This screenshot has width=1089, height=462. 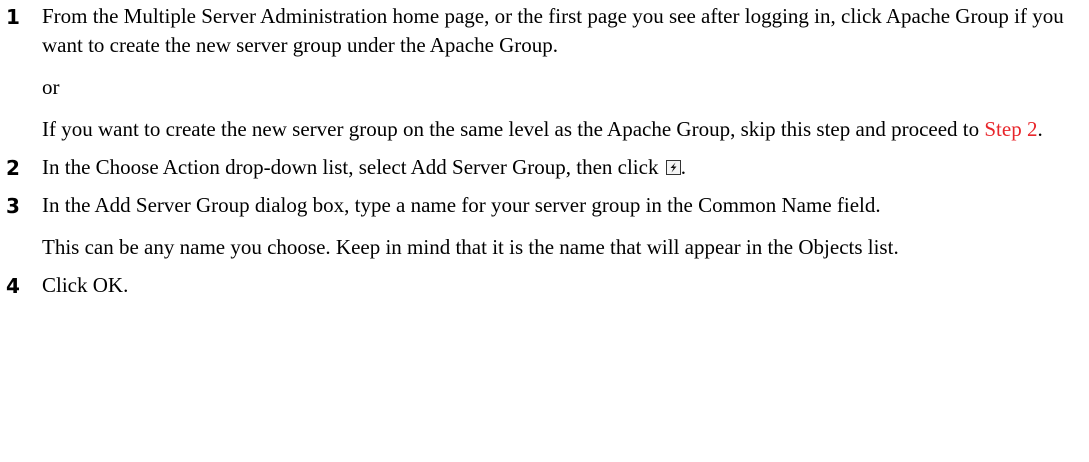 I want to click on step-number: 2, so click(x=13, y=168).